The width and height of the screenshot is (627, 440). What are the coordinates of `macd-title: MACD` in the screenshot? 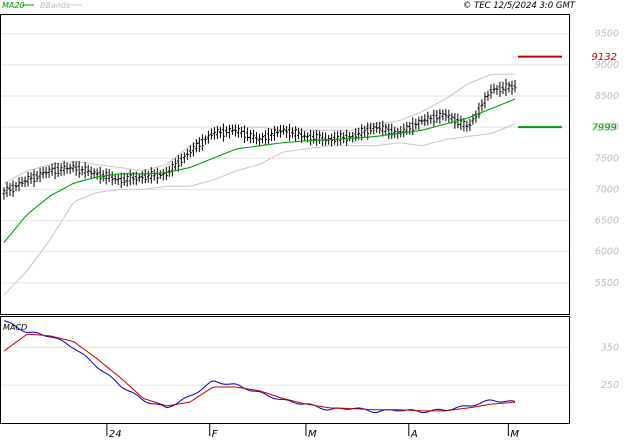 It's located at (15, 327).